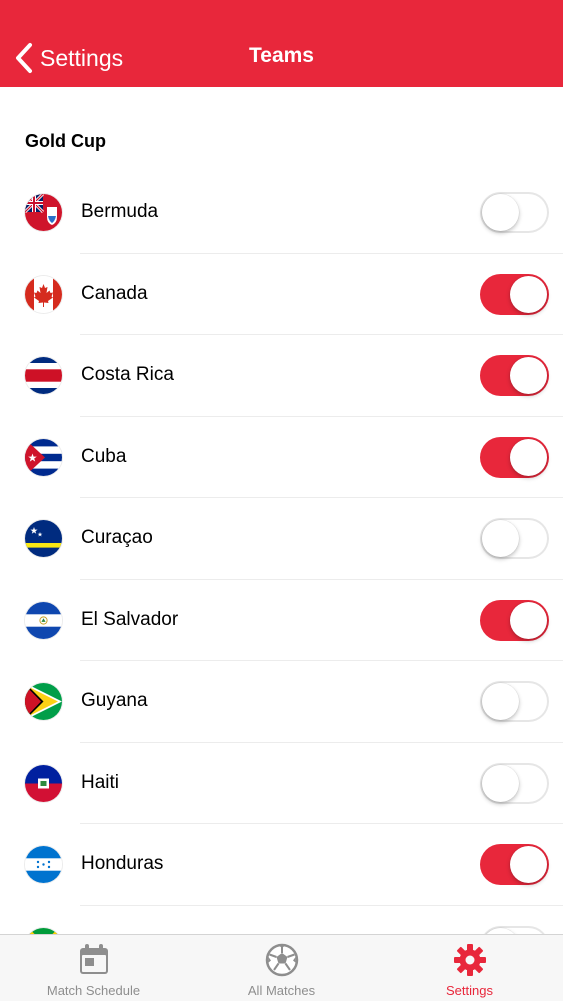 This screenshot has height=1001, width=563. I want to click on curacao-flag-icon, so click(43, 538).